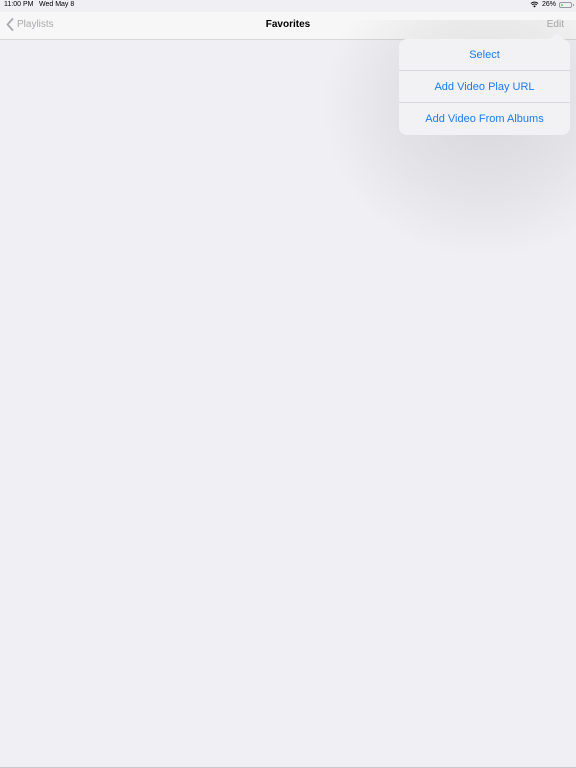  Describe the element at coordinates (555, 24) in the screenshot. I see `edit-button: Edit` at that location.